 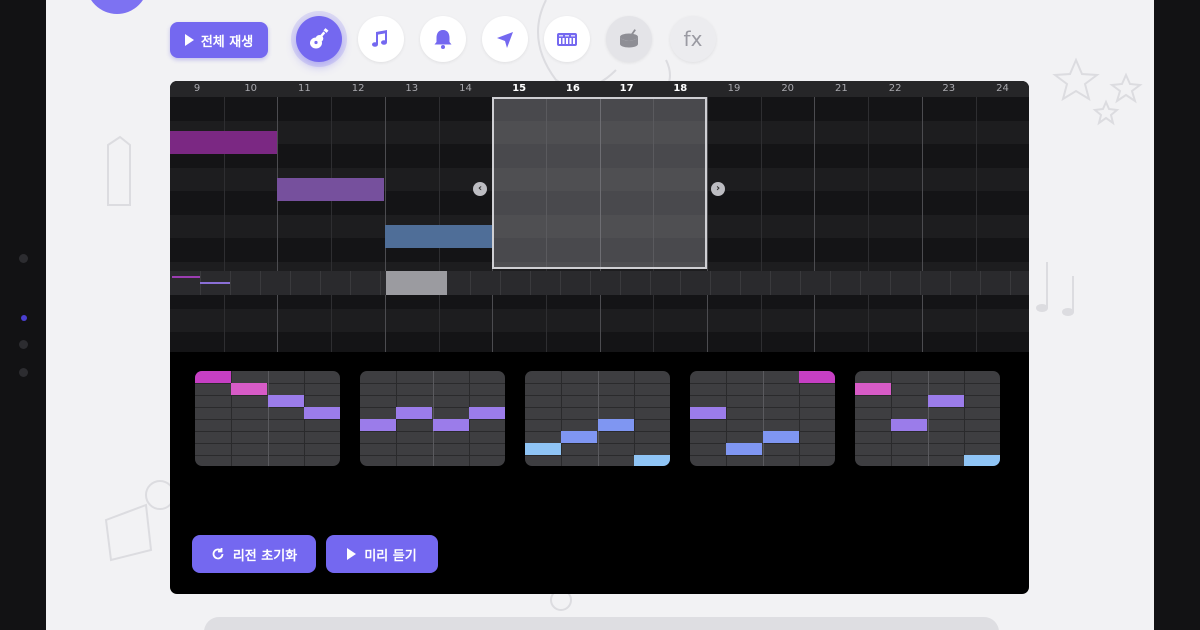 What do you see at coordinates (505, 39) in the screenshot?
I see `instrument-baton-button` at bounding box center [505, 39].